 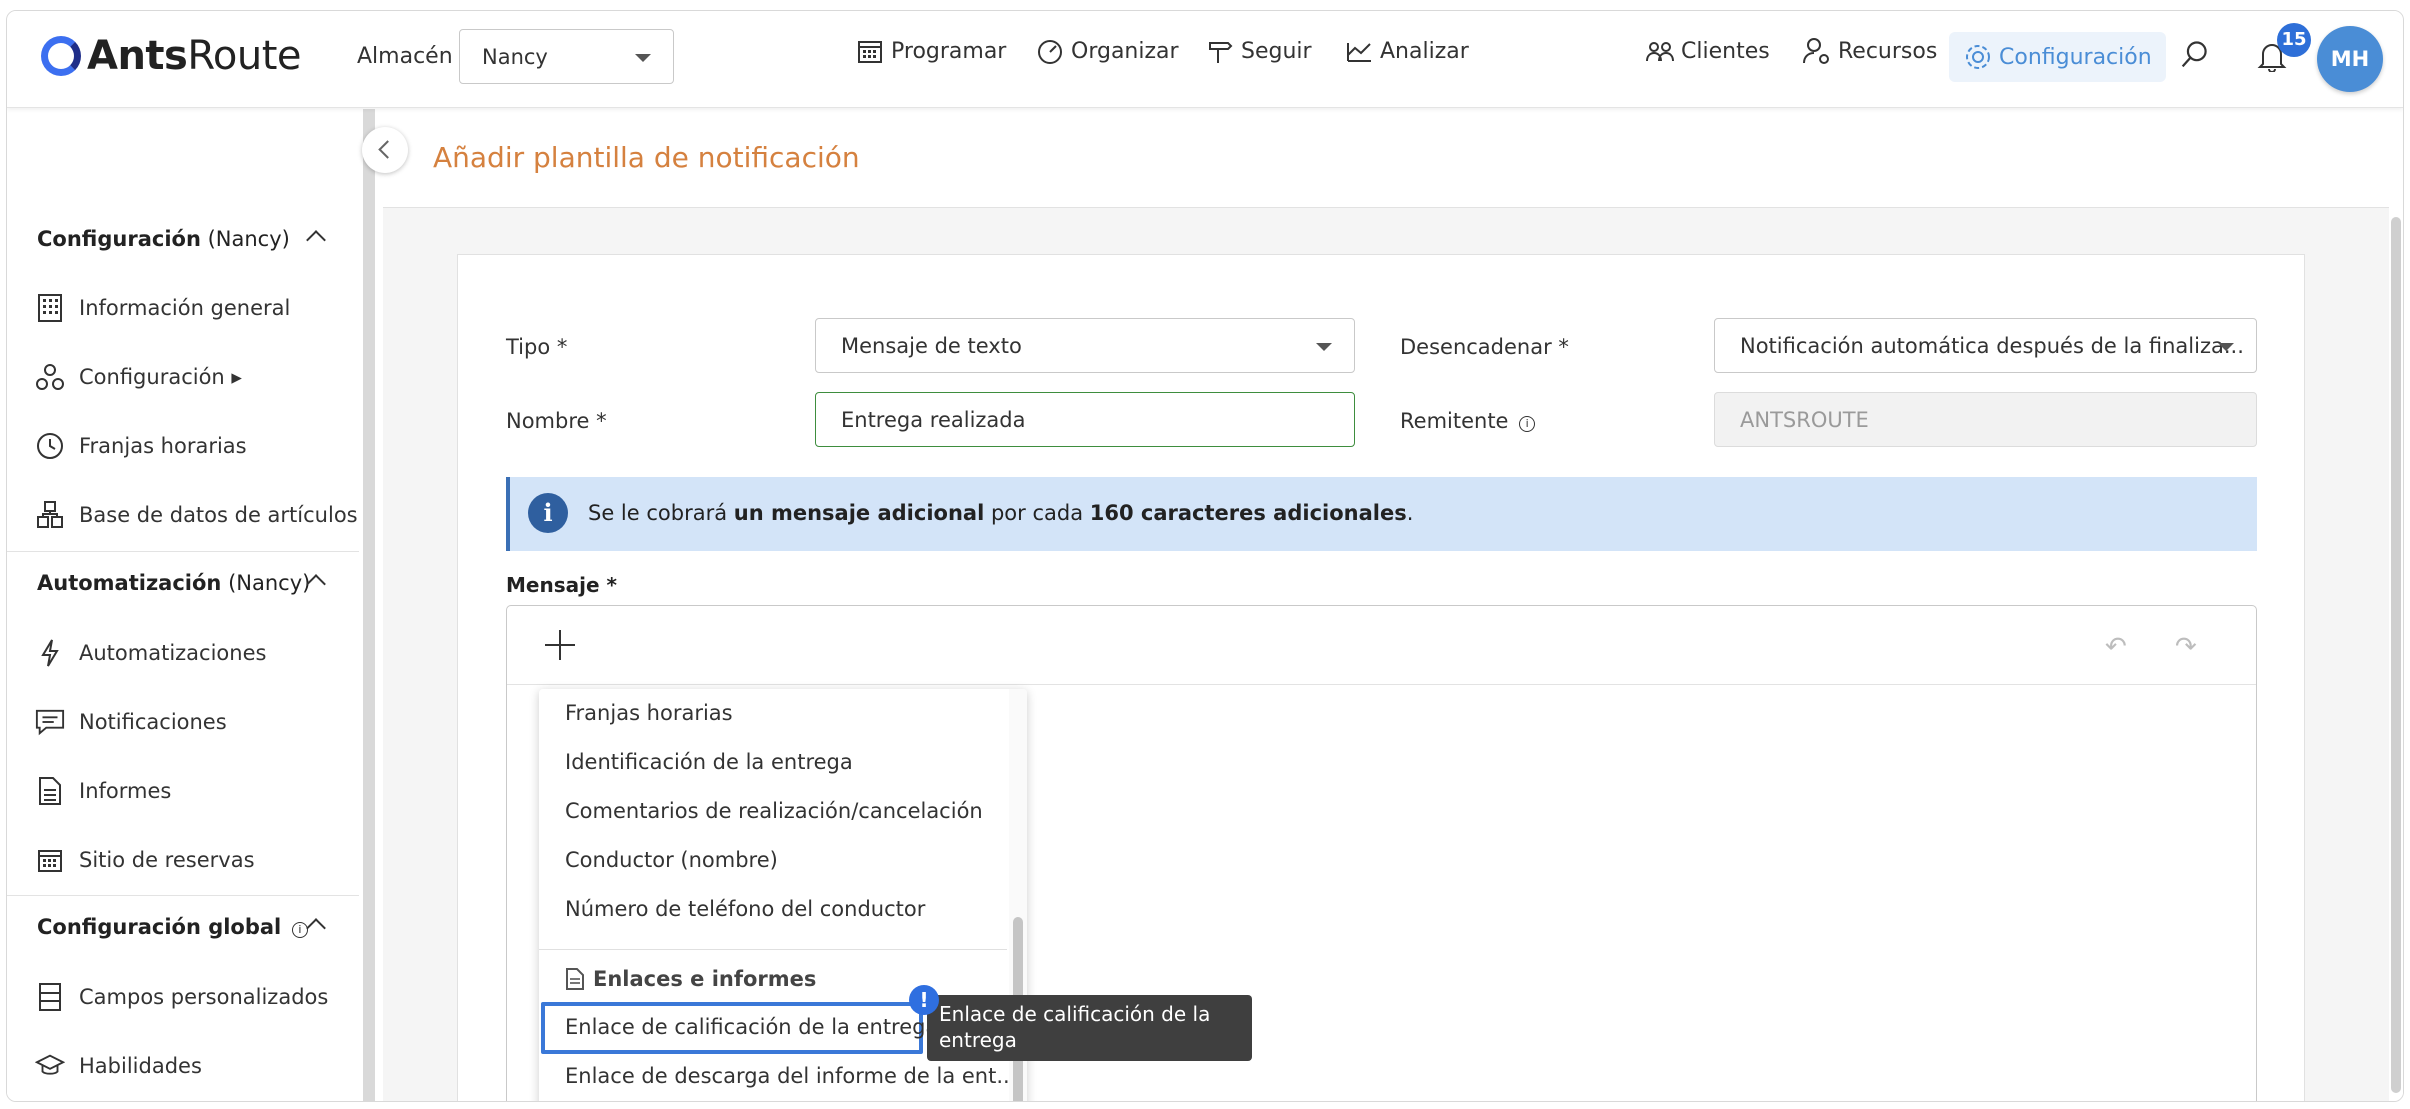 What do you see at coordinates (1359, 51) in the screenshot?
I see `chart-icon` at bounding box center [1359, 51].